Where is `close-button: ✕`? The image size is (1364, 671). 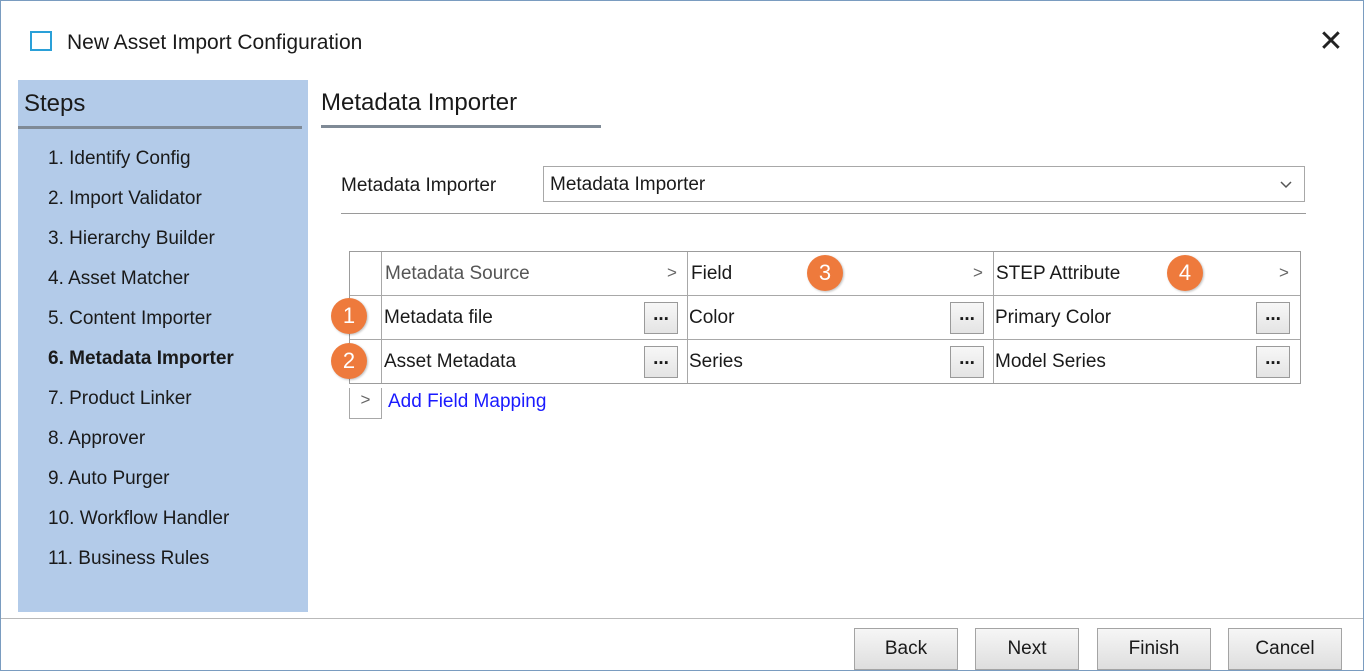 close-button: ✕ is located at coordinates (1331, 43).